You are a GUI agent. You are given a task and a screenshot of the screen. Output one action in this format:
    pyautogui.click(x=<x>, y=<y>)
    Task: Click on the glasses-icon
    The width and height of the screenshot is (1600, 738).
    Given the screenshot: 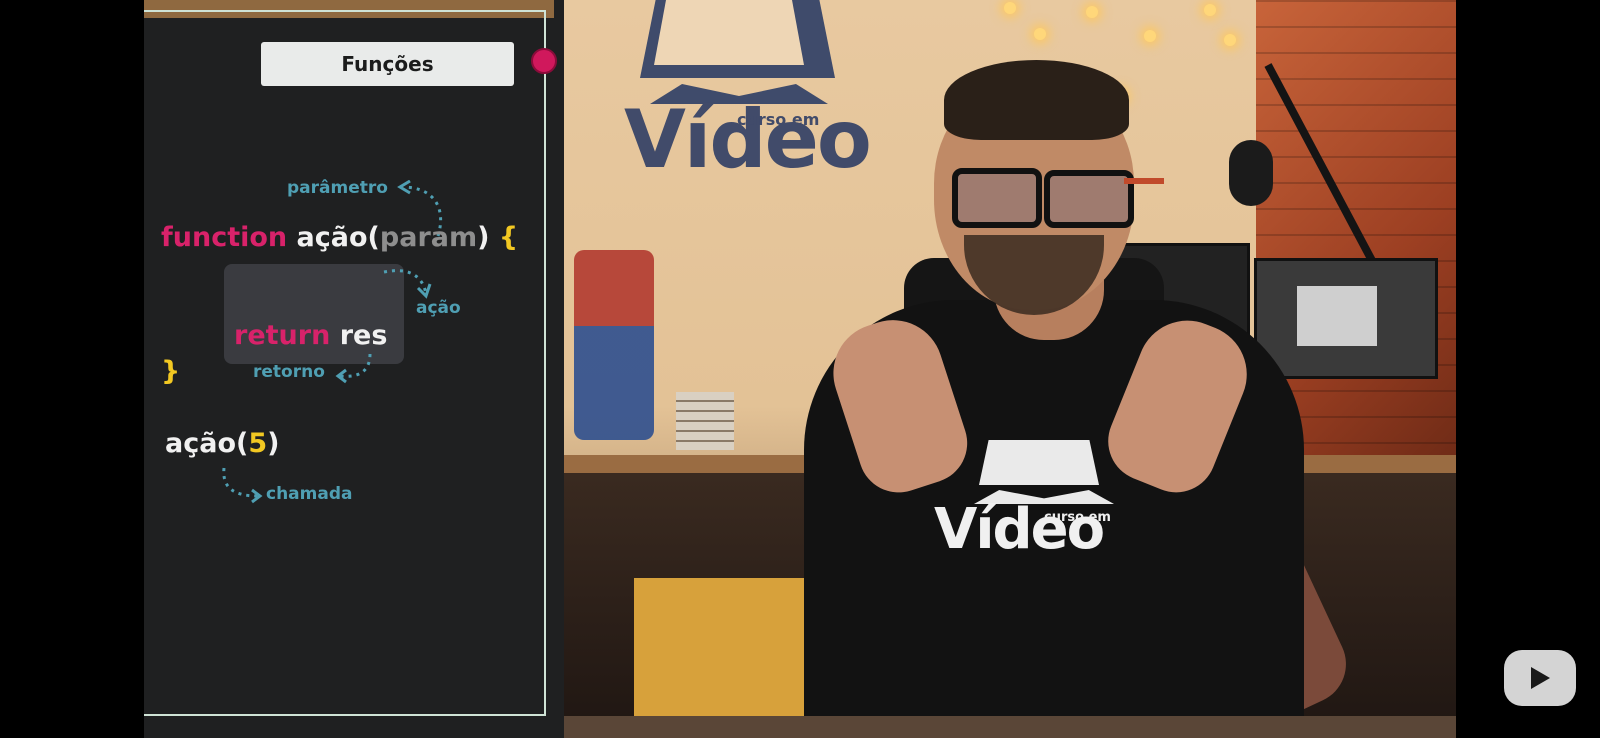 What is the action you would take?
    pyautogui.click(x=997, y=198)
    